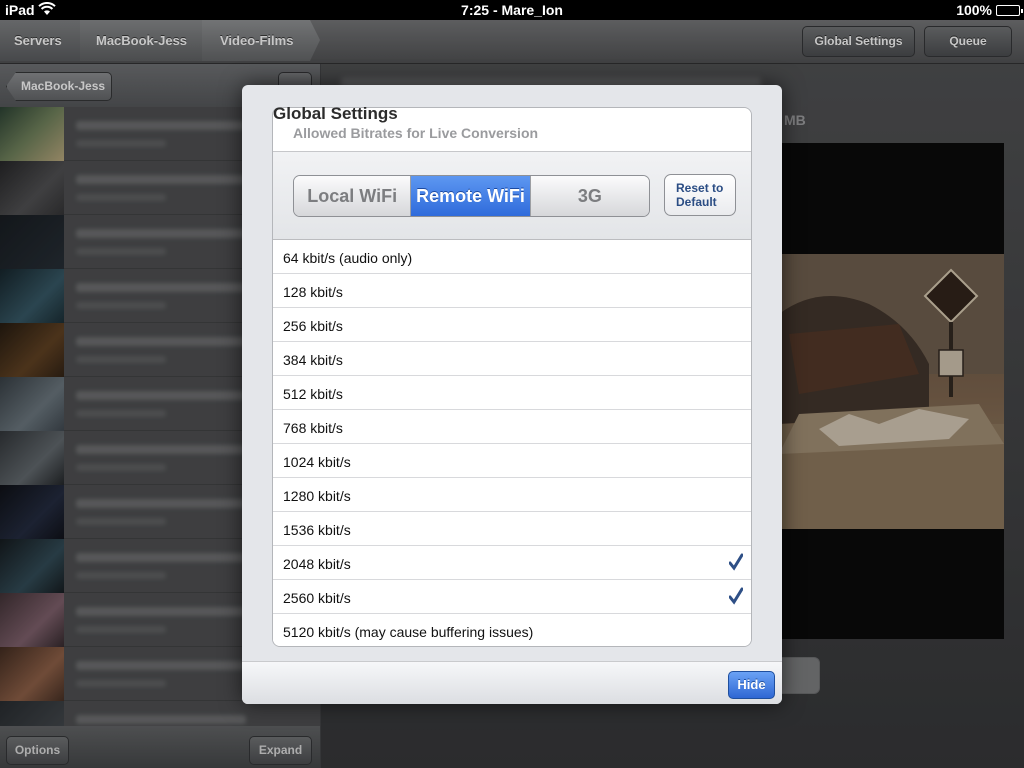 The width and height of the screenshot is (1024, 768). Describe the element at coordinates (317, 598) in the screenshot. I see `bitrate-label: 2560 kbit/s` at that location.